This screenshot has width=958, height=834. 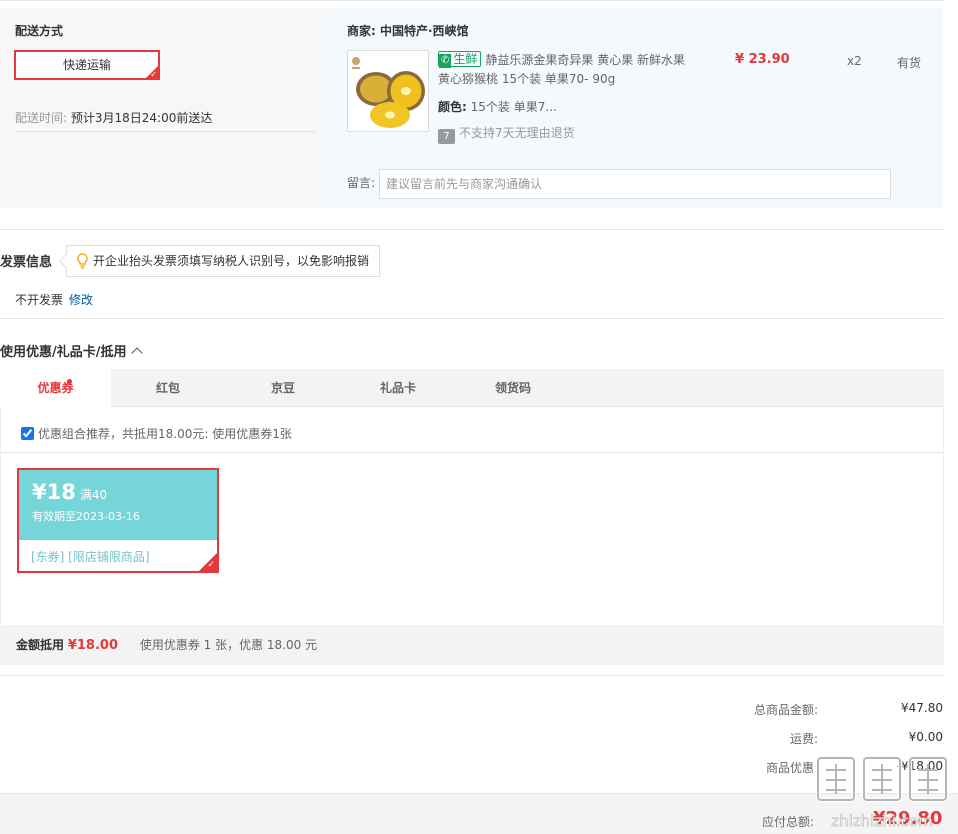 I want to click on kiwi-image-icon, so click(x=388, y=91).